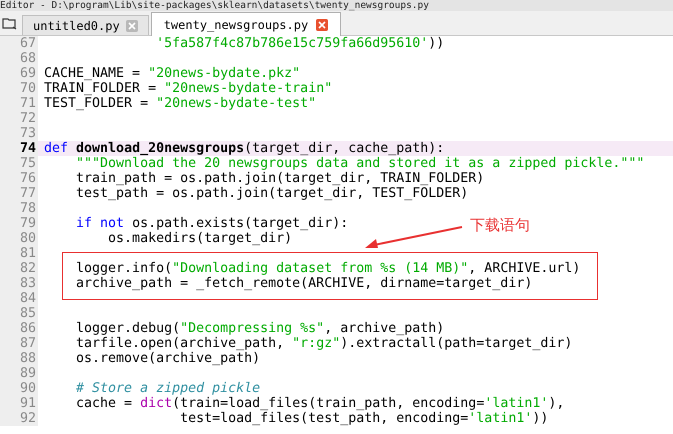  Describe the element at coordinates (19, 253) in the screenshot. I see `line-number: 81` at that location.